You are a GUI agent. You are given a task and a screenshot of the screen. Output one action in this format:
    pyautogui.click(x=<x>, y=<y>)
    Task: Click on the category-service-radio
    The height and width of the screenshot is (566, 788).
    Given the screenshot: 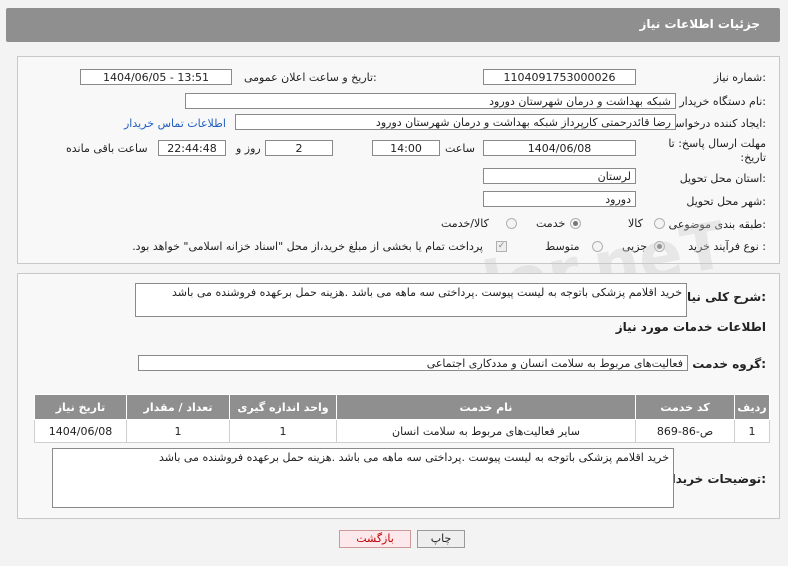 What is the action you would take?
    pyautogui.click(x=575, y=223)
    